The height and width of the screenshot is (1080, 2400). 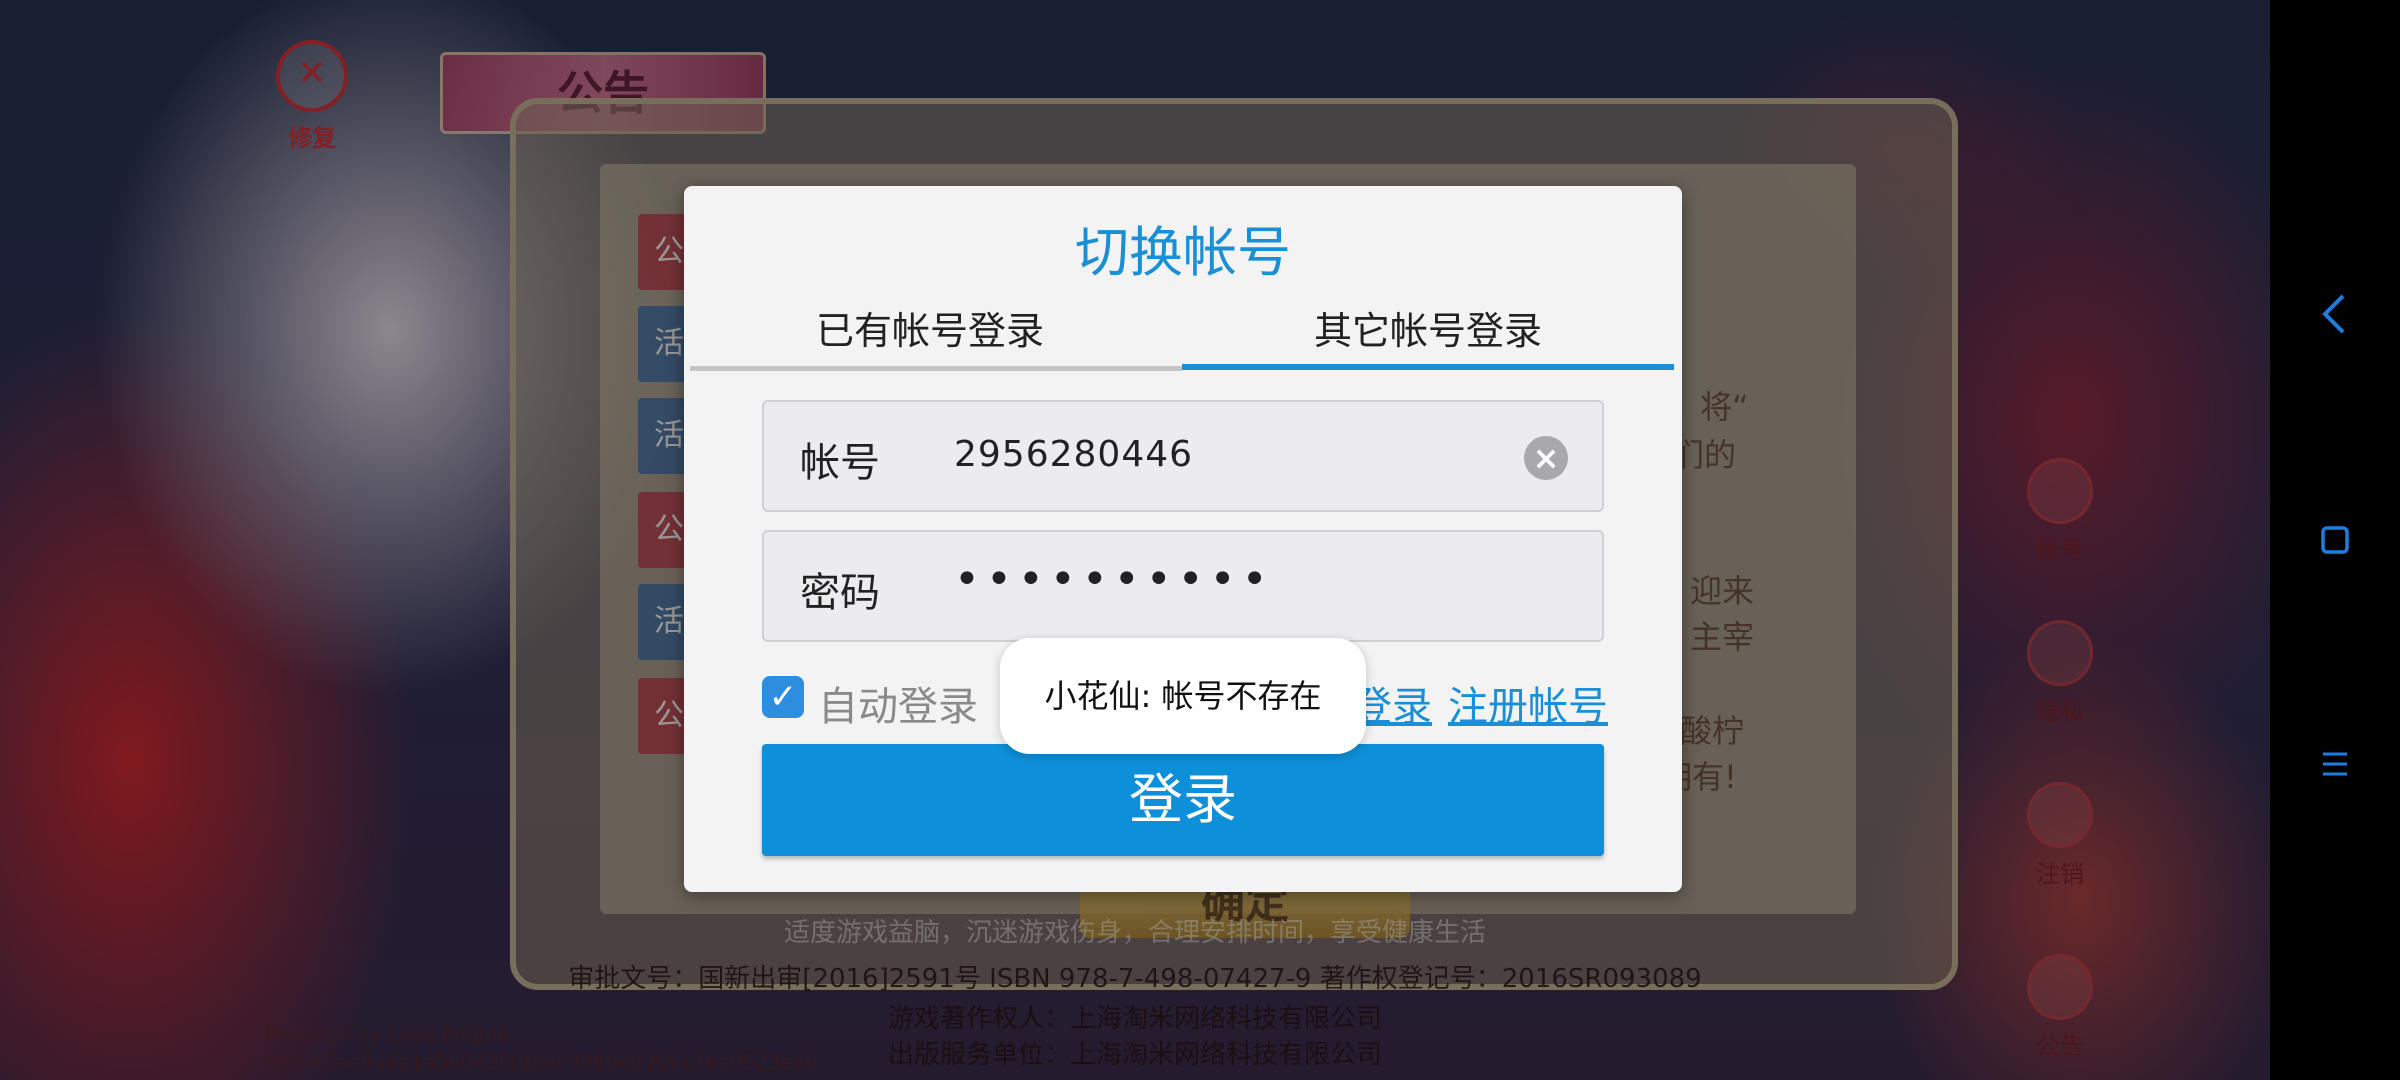 I want to click on auto-login-checkbox: ✓, so click(x=783, y=697).